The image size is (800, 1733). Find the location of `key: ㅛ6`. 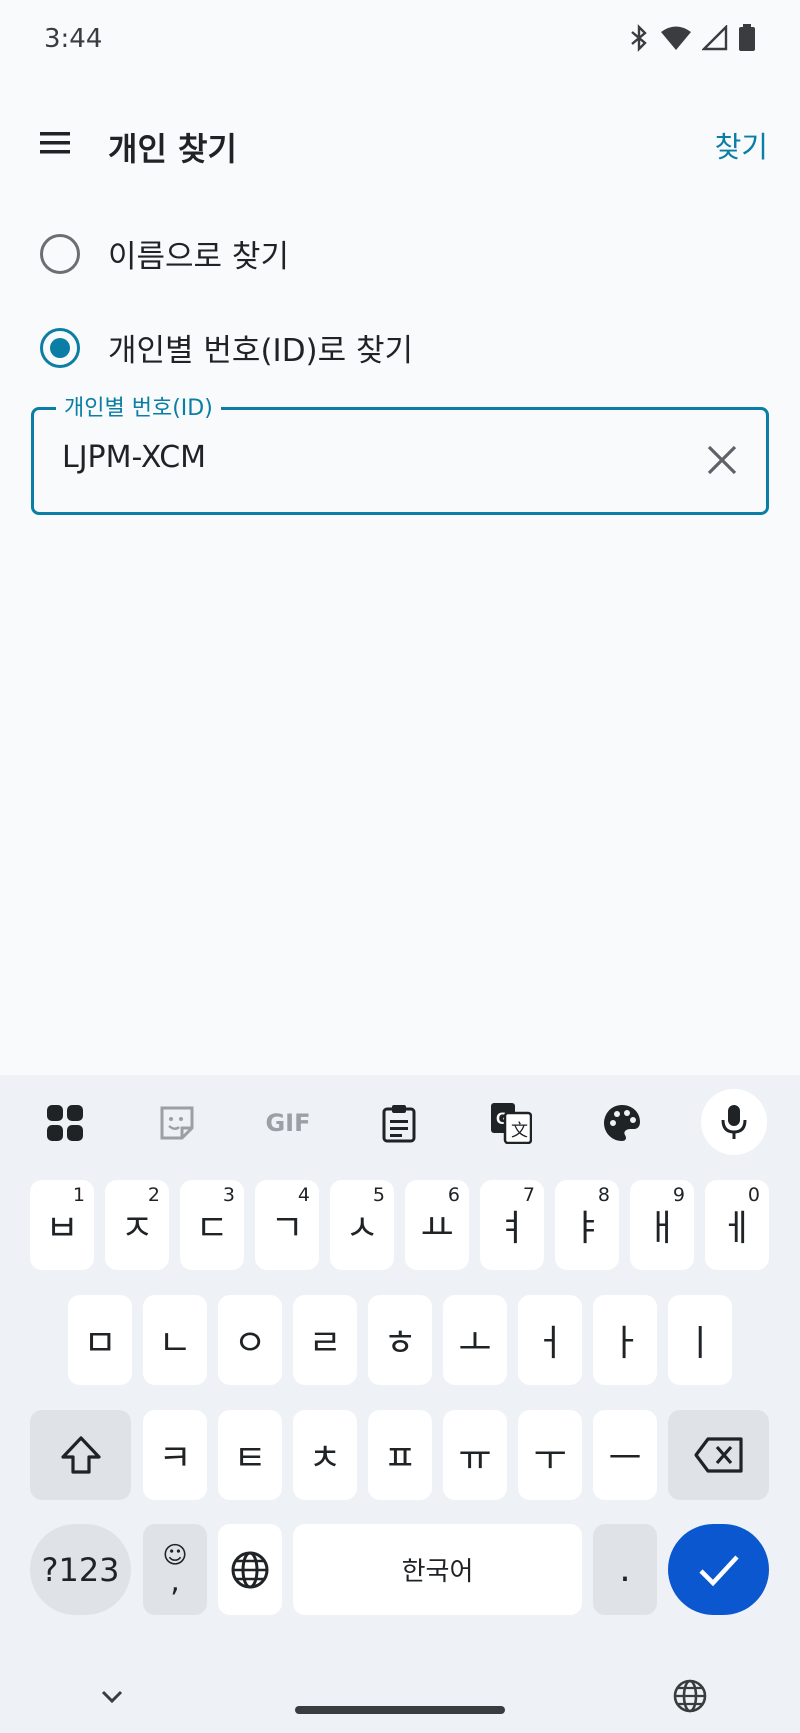

key: ㅛ6 is located at coordinates (437, 1225).